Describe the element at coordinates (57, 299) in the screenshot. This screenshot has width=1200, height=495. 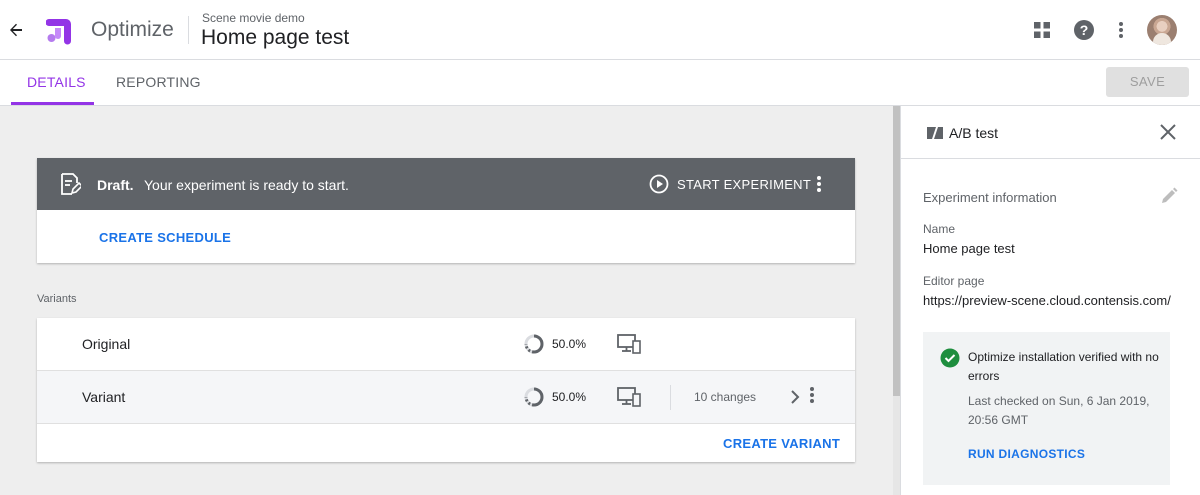
I see `variants-heading: Variants` at that location.